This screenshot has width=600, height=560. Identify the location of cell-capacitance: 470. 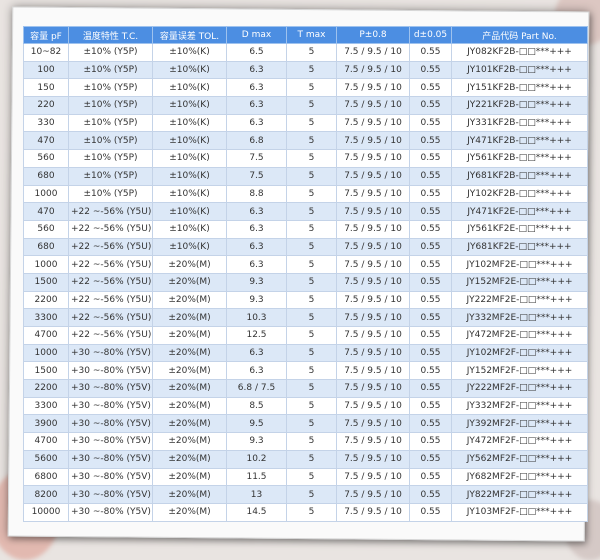
(46, 141).